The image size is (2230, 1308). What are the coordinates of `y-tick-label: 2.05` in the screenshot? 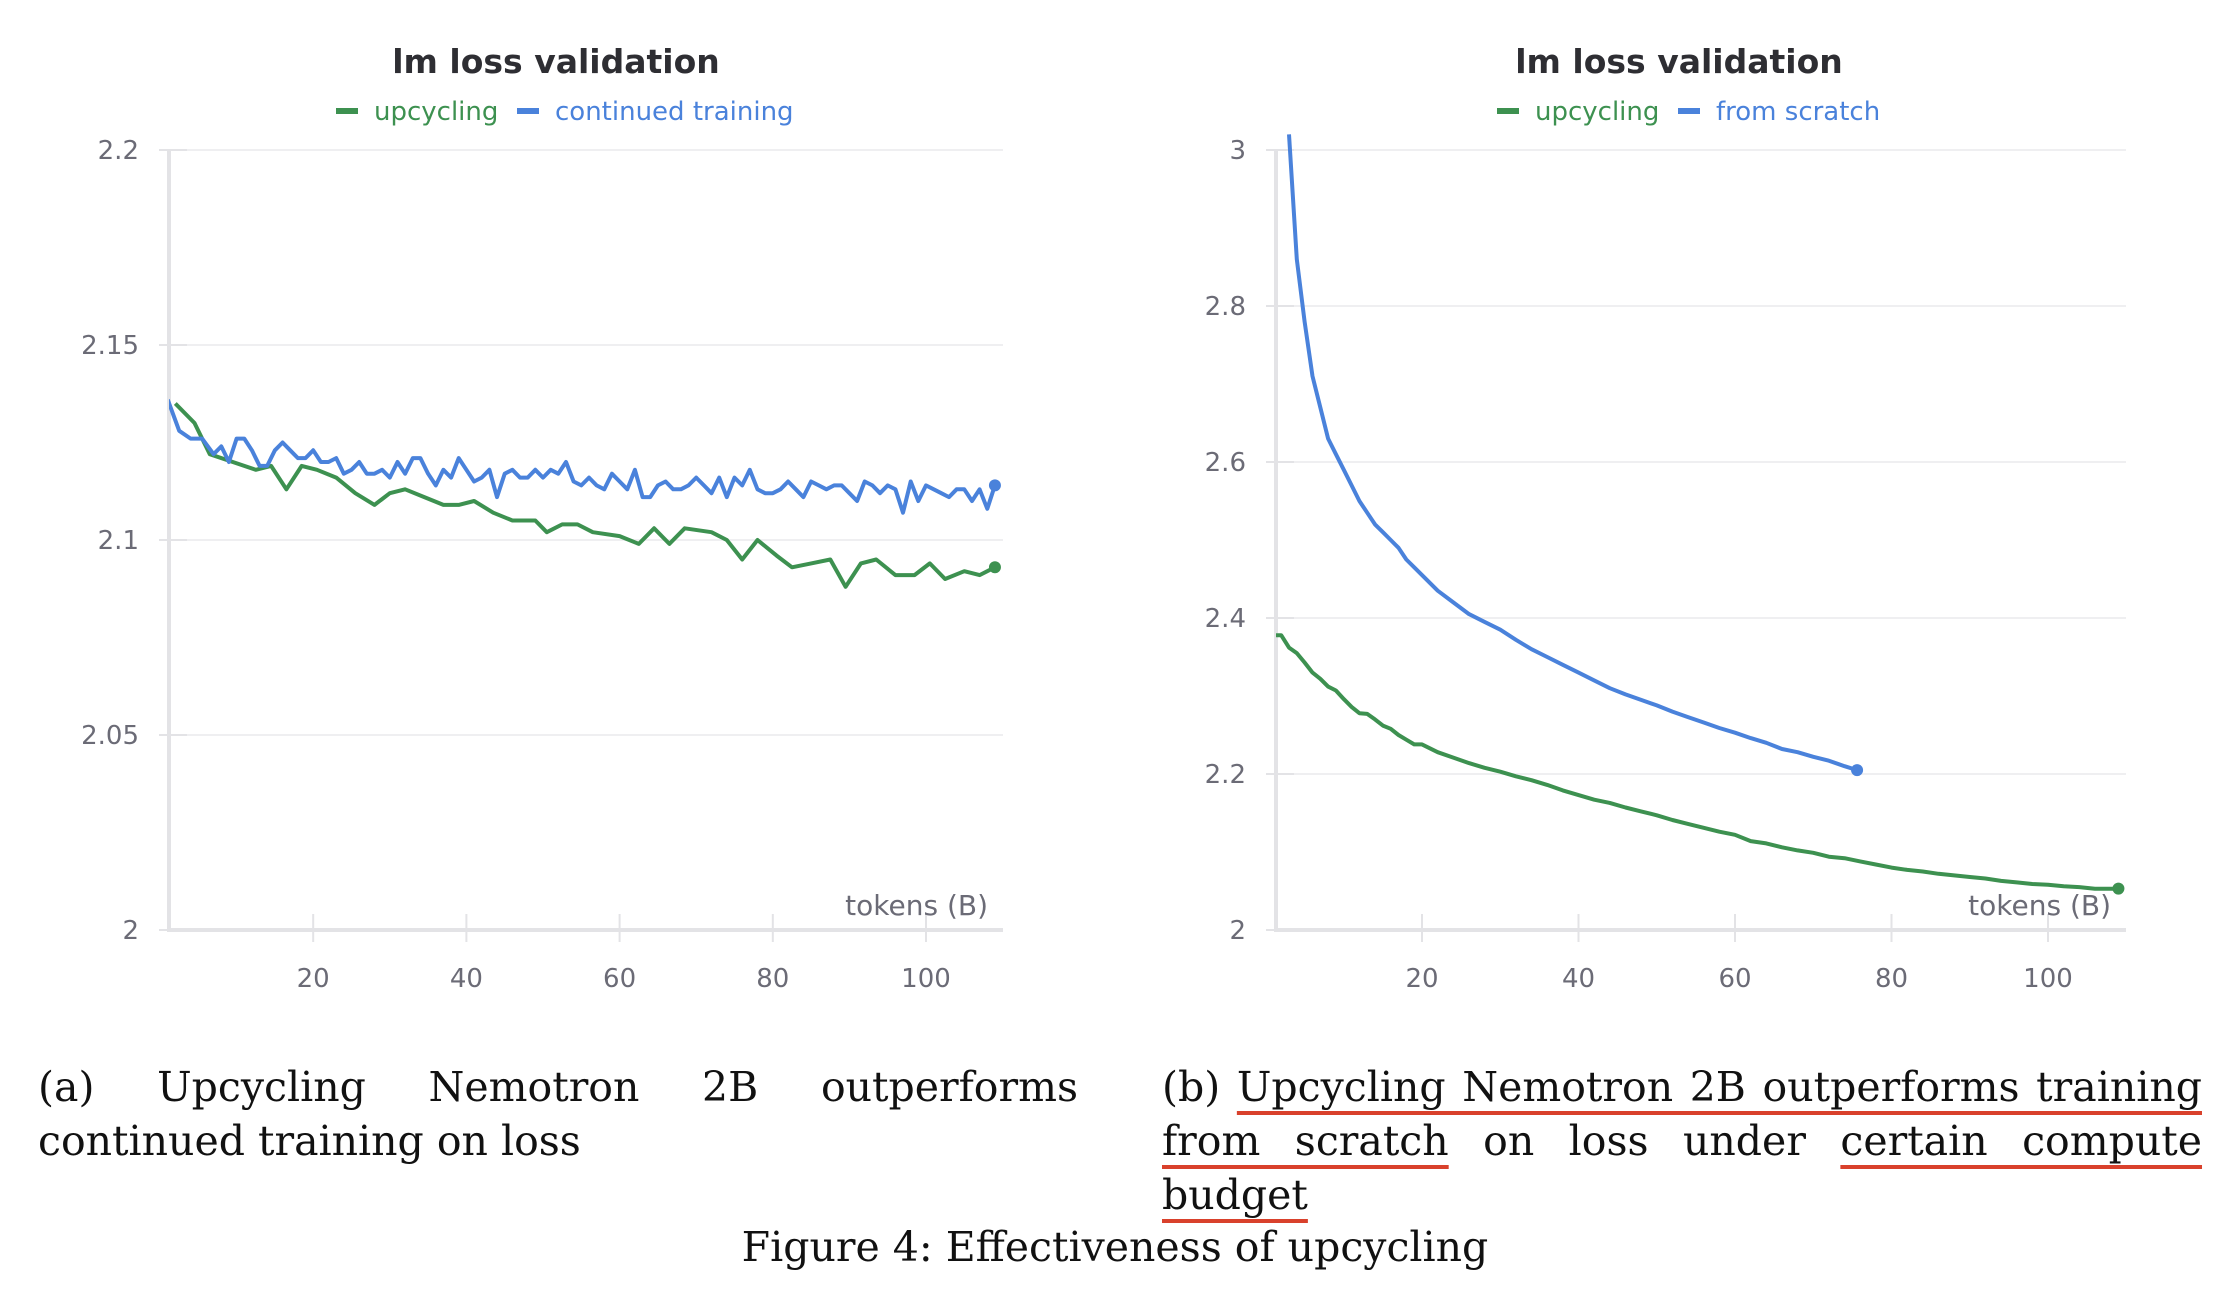 It's located at (110, 736).